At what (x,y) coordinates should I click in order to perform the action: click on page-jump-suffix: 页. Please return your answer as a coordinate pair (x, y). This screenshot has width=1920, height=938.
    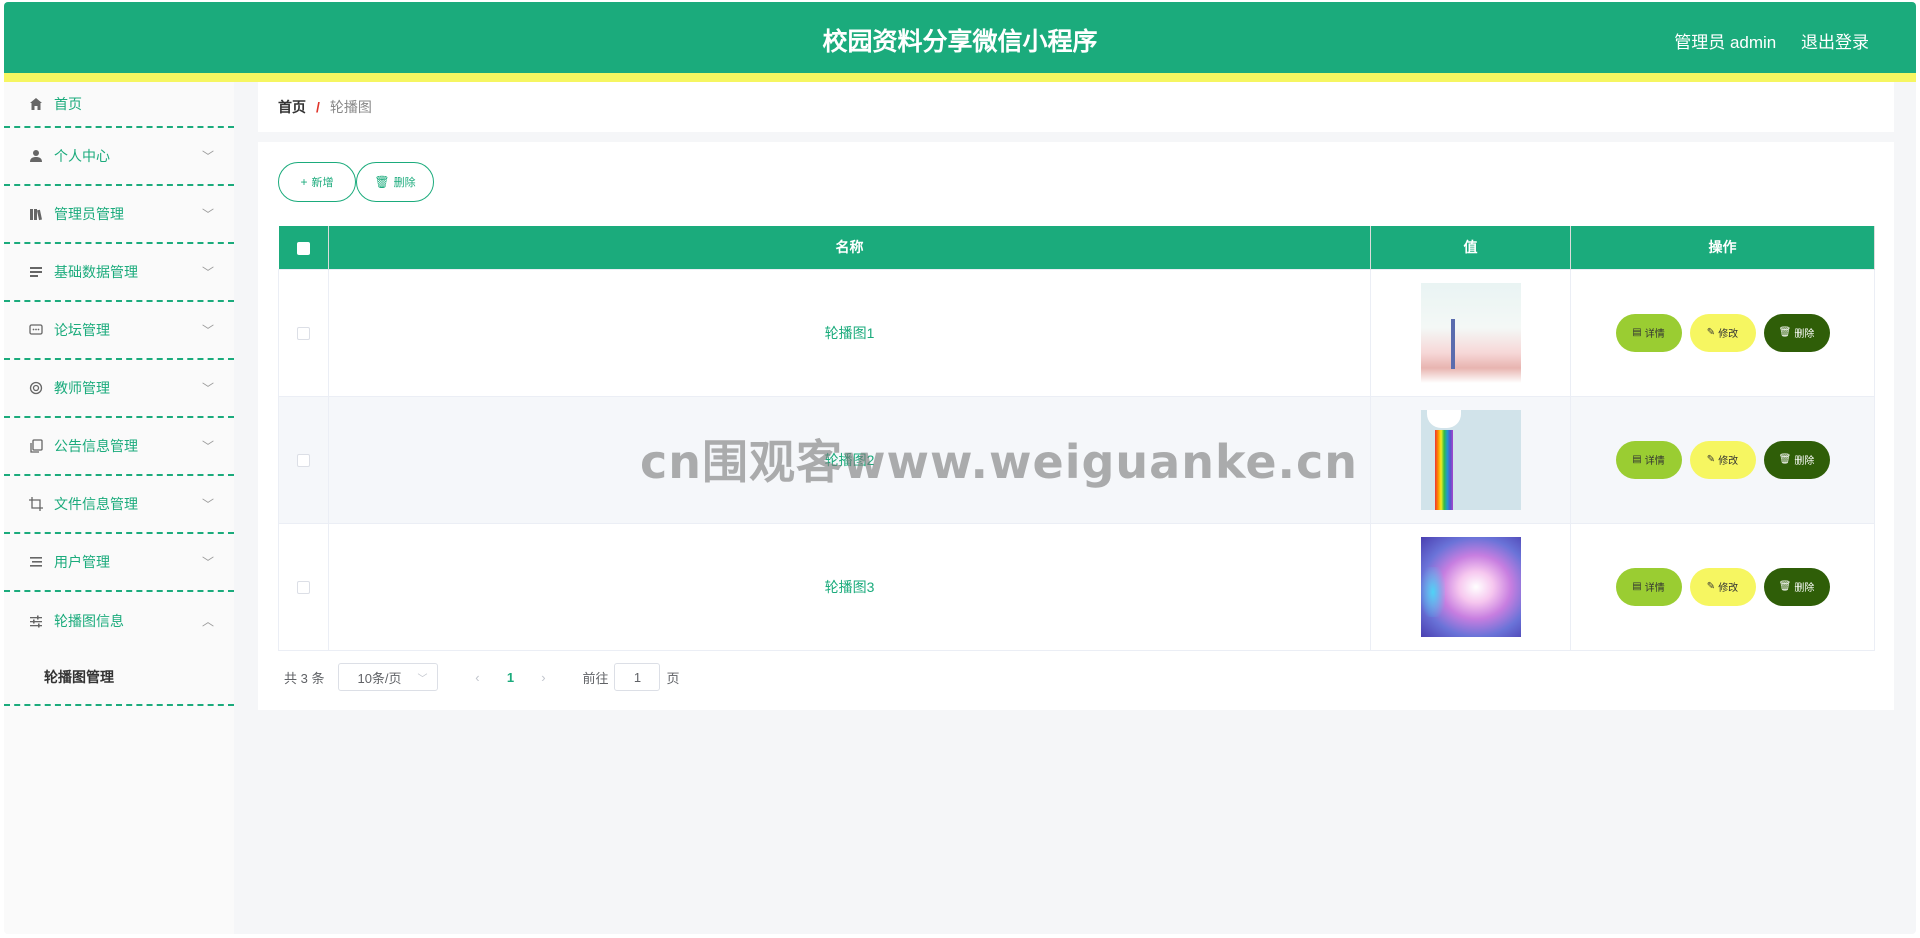
    Looking at the image, I should click on (673, 678).